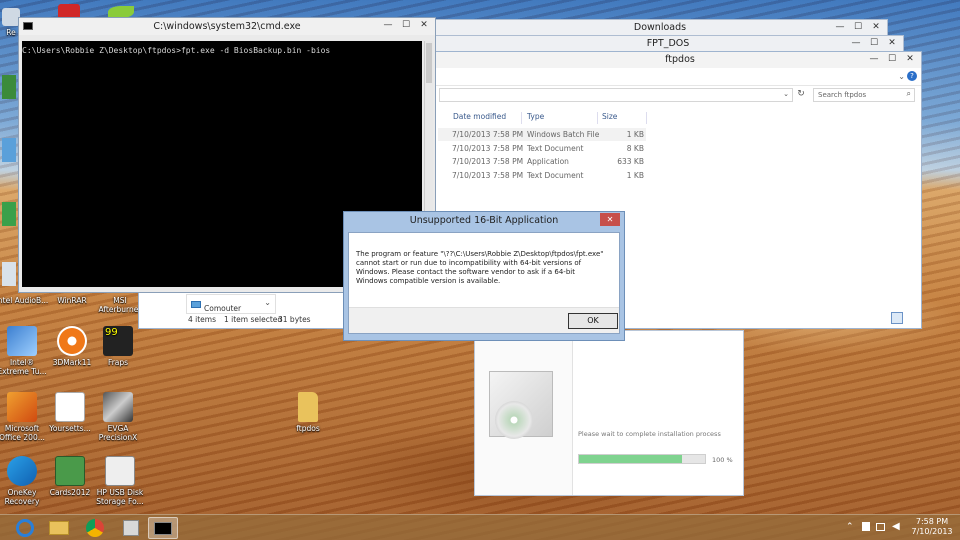  Describe the element at coordinates (856, 43) in the screenshot. I see `fptdos-minimize-button: —` at that location.